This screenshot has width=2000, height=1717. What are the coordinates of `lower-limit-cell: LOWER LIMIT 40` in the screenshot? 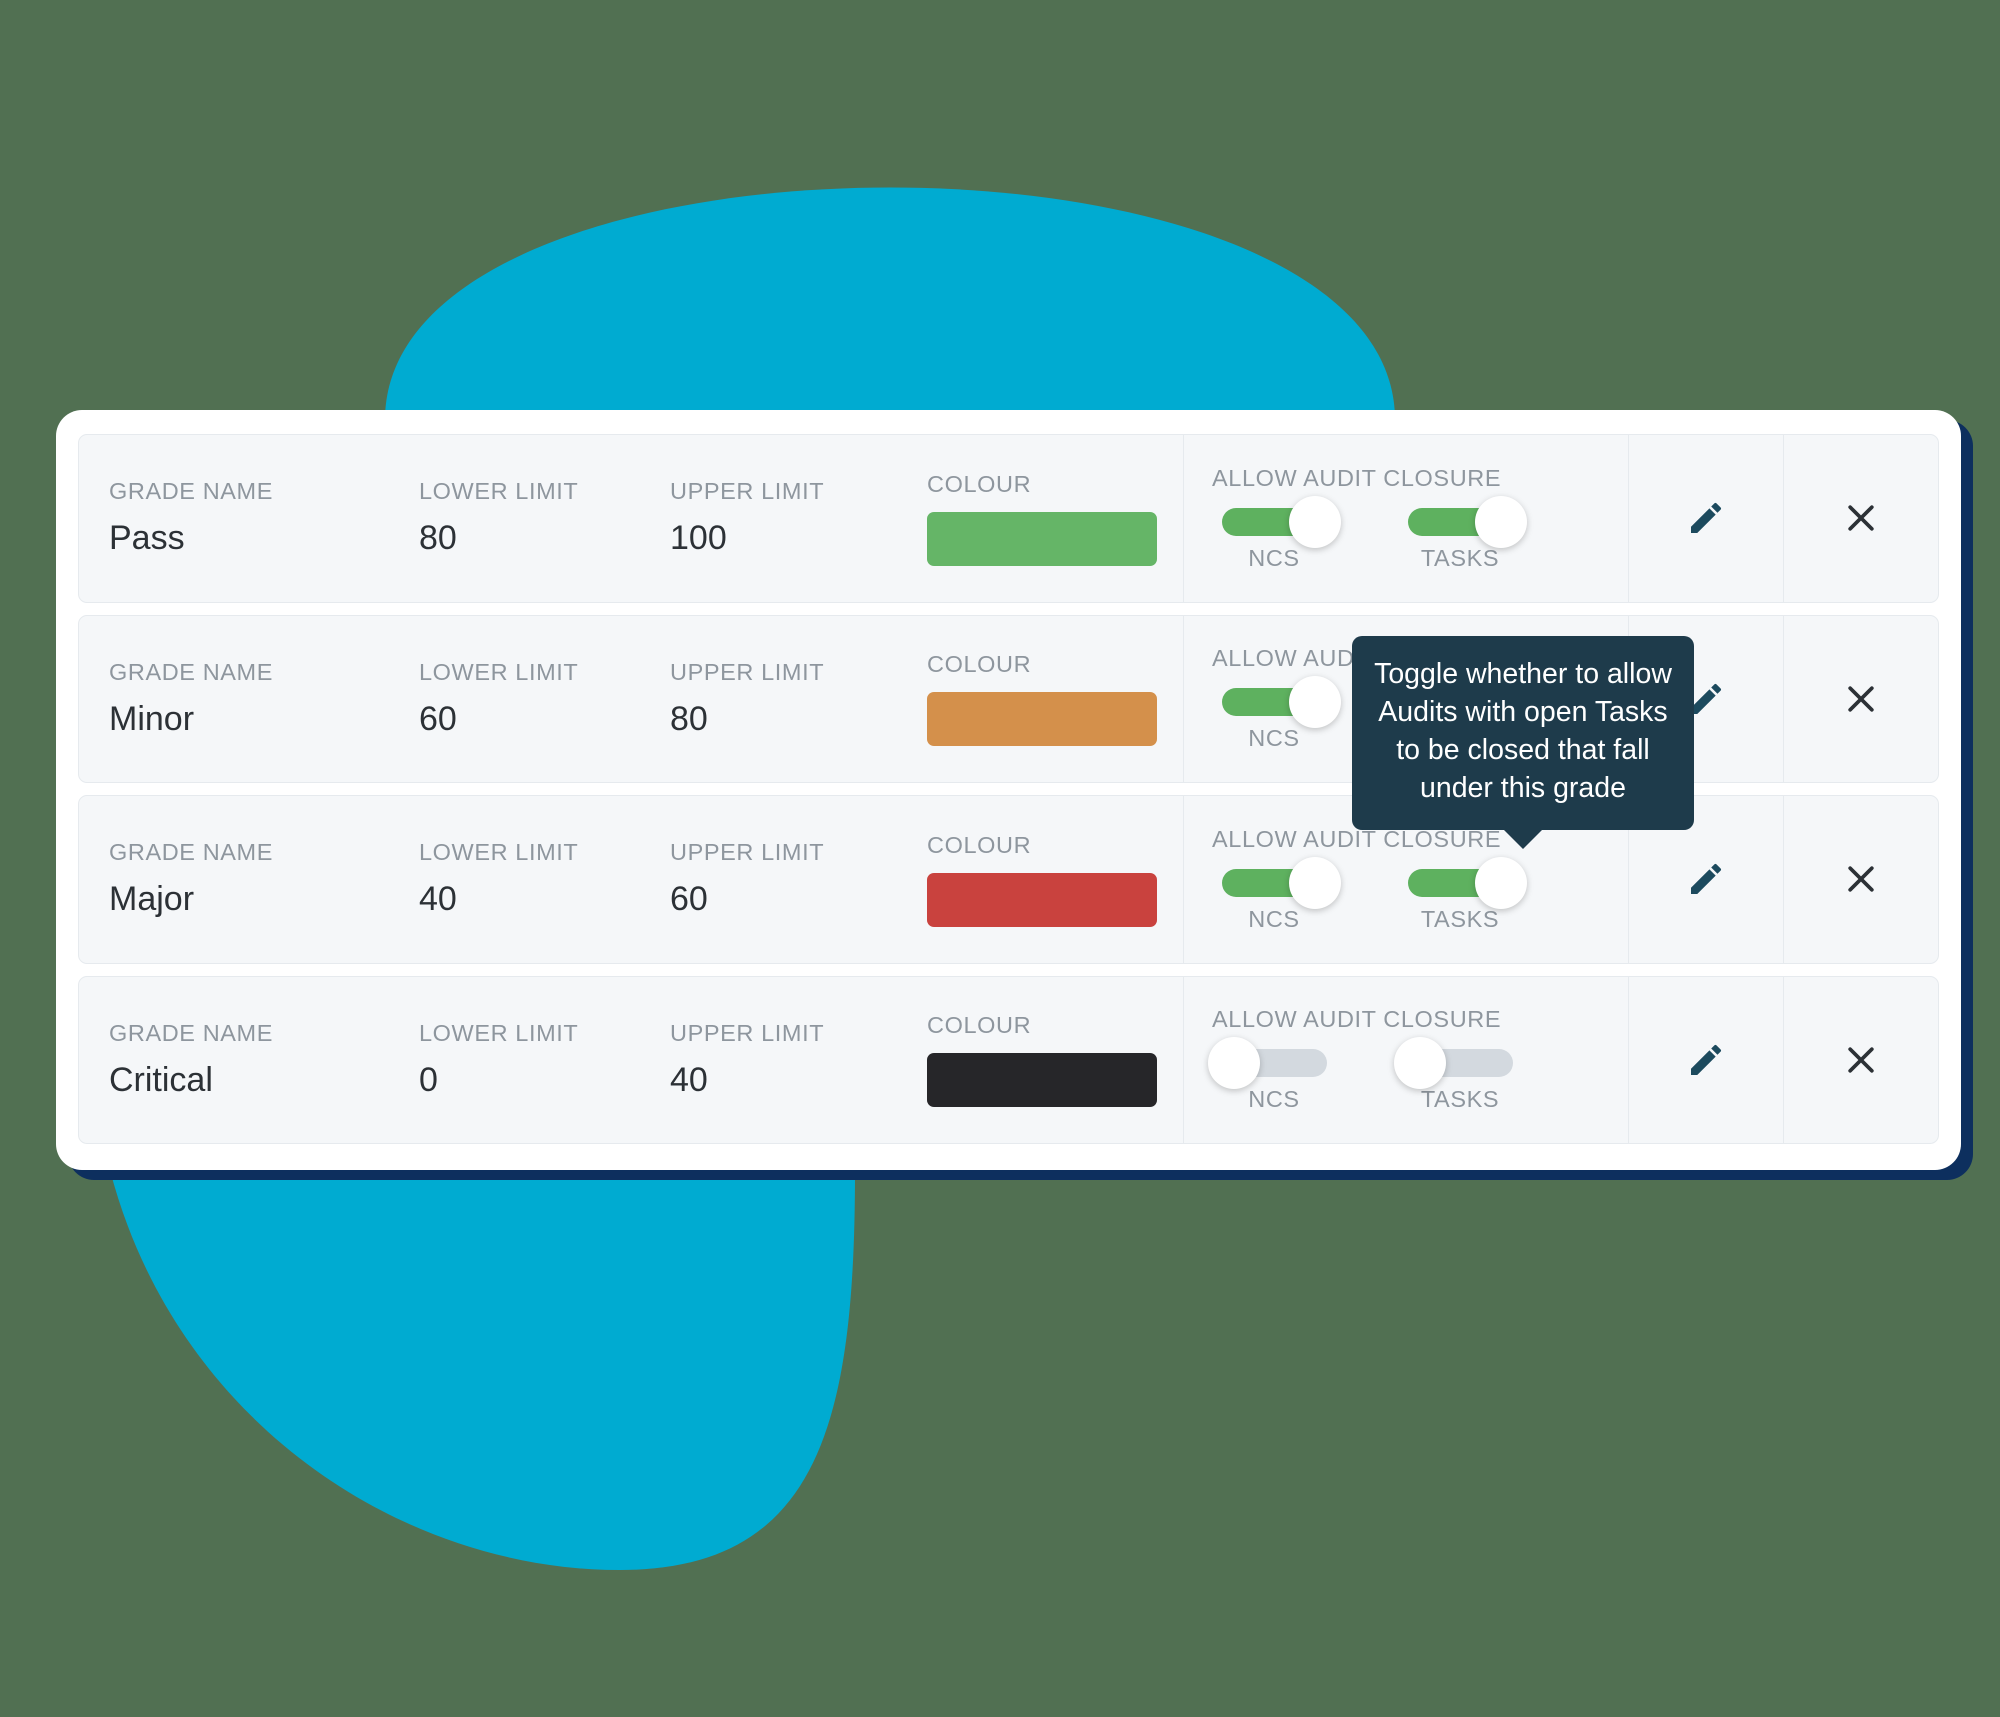 It's located at (506, 879).